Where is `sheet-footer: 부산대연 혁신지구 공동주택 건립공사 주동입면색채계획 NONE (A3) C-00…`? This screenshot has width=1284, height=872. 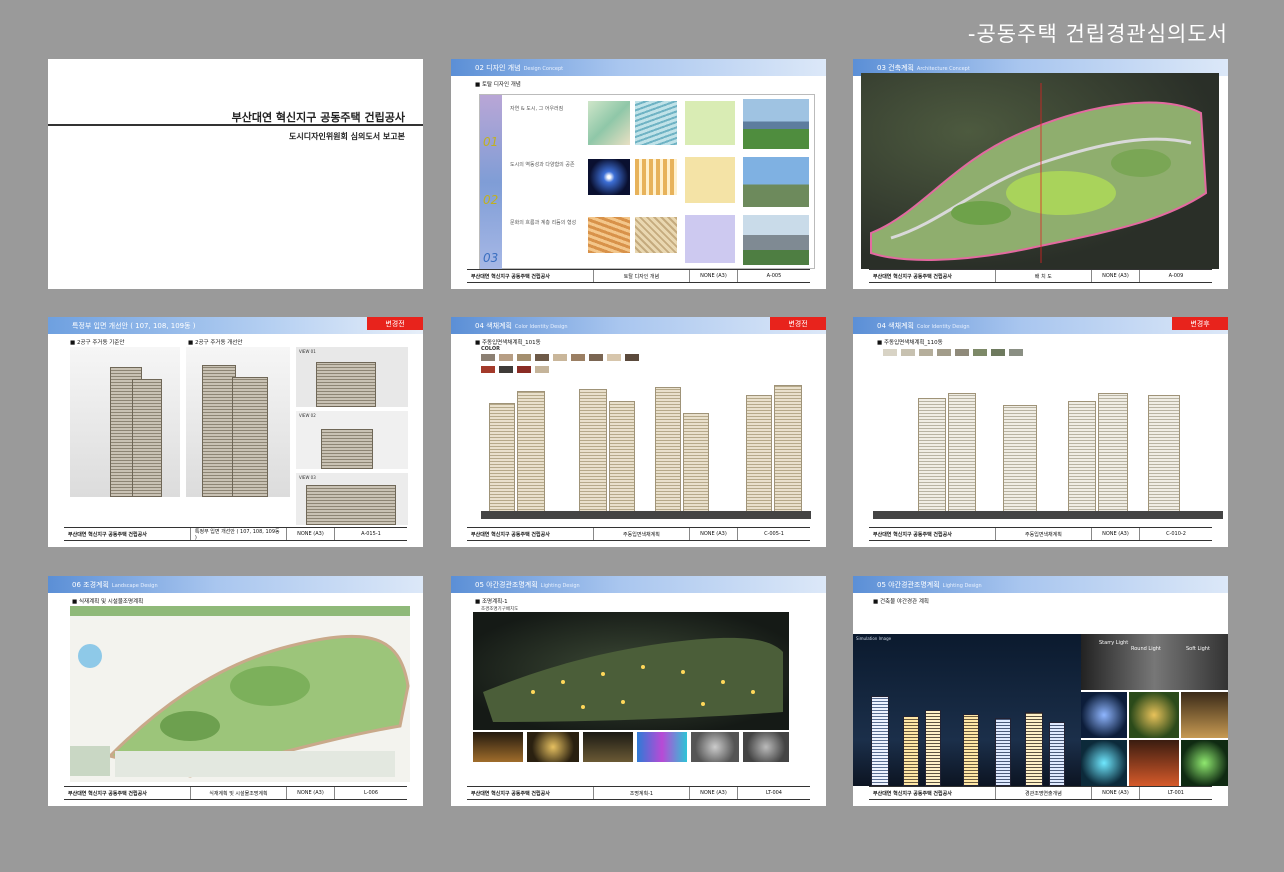 sheet-footer: 부산대연 혁신지구 공동주택 건립공사 주동입면색채계획 NONE (A3) C-00… is located at coordinates (638, 534).